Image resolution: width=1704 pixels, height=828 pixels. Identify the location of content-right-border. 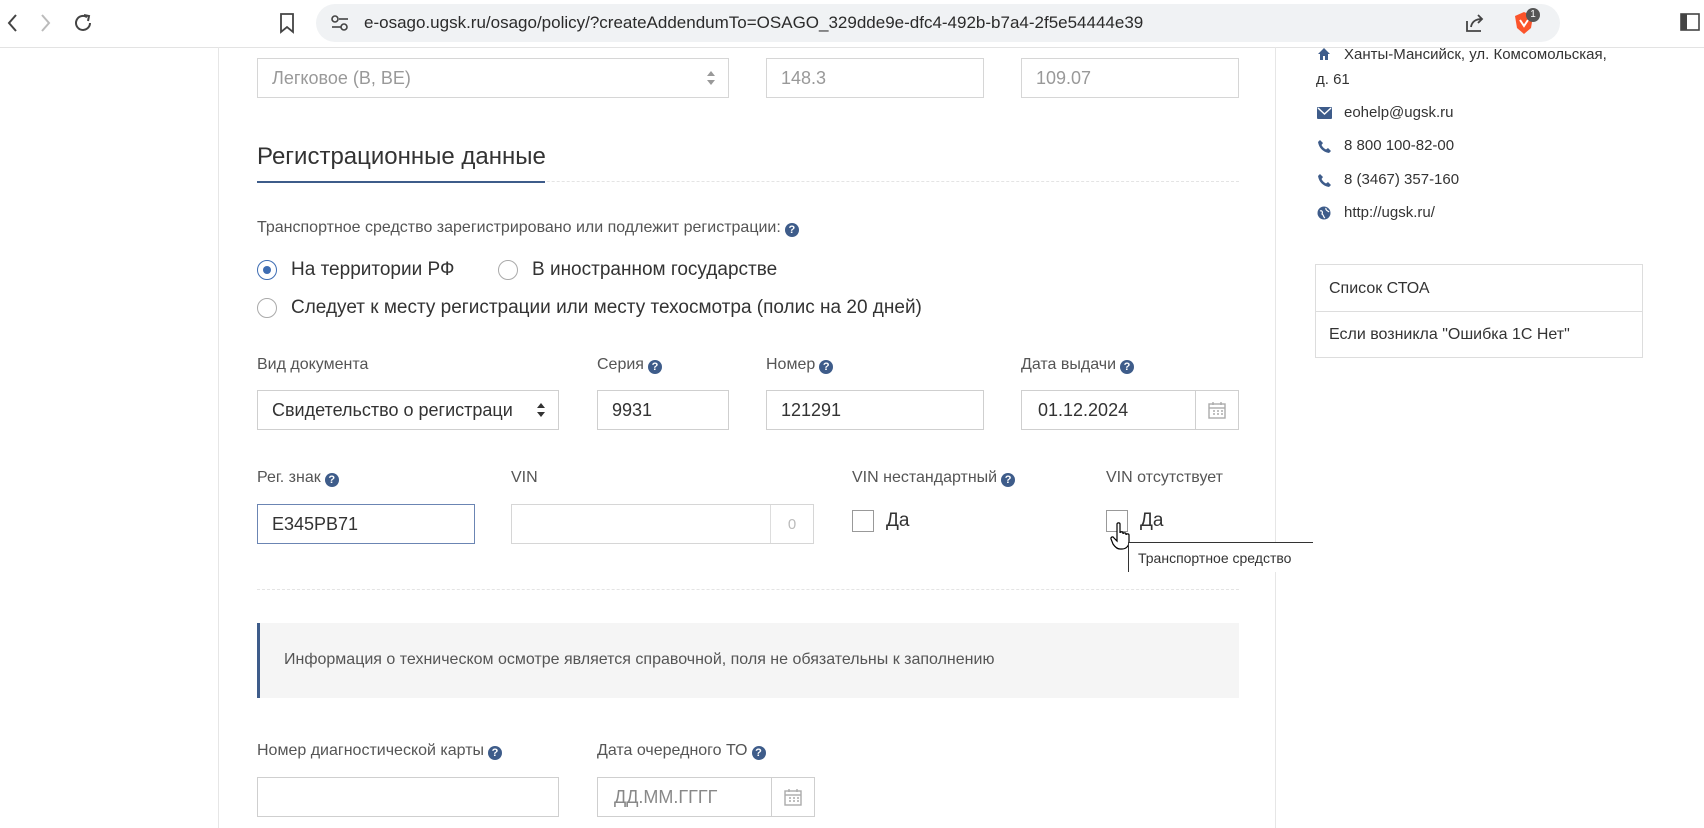
(1275, 437).